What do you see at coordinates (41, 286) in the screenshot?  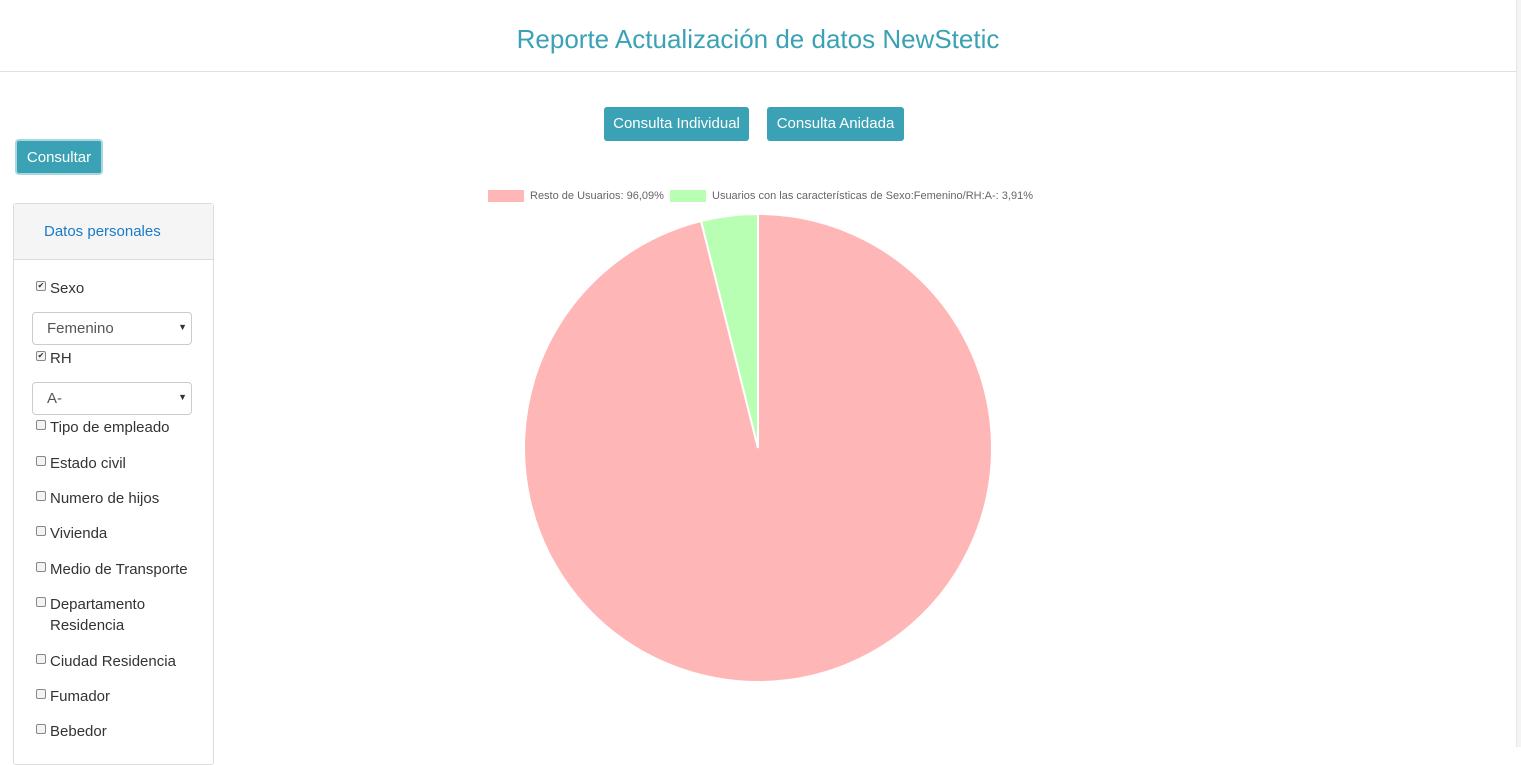 I see `sexo-checkbox: ✔` at bounding box center [41, 286].